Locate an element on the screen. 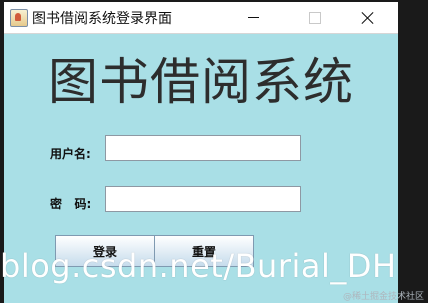 Image resolution: width=428 pixels, height=303 pixels. minimize-icon is located at coordinates (253, 17).